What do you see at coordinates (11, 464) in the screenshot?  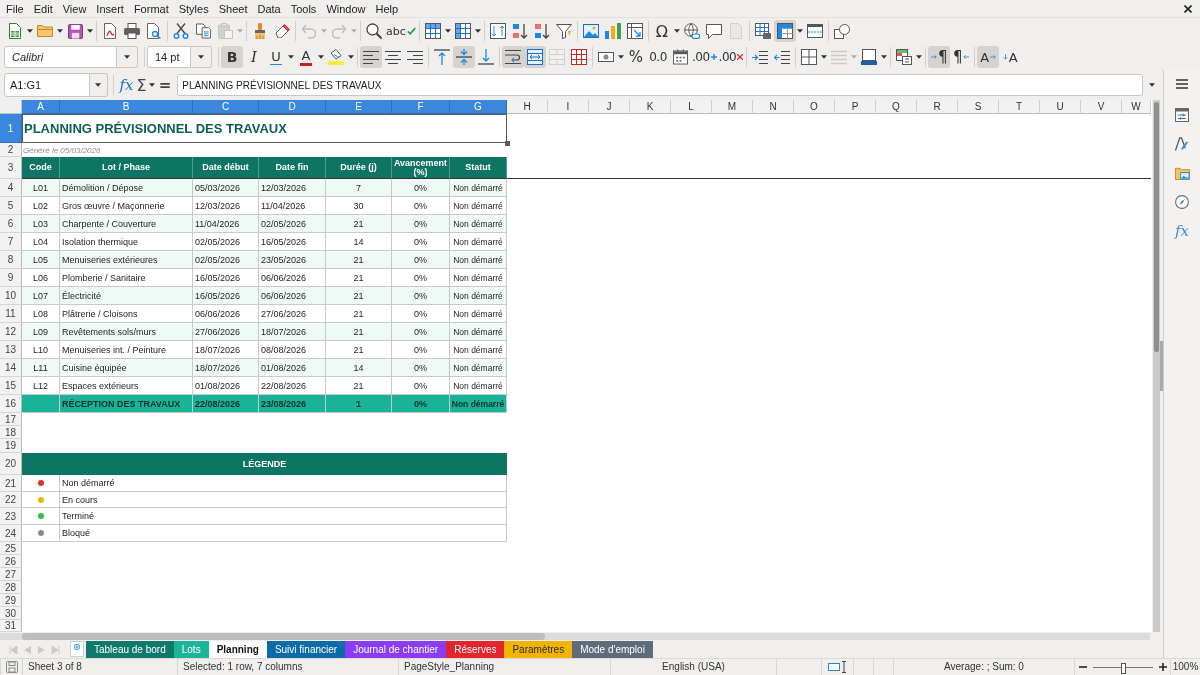 I see `row-header: 20` at bounding box center [11, 464].